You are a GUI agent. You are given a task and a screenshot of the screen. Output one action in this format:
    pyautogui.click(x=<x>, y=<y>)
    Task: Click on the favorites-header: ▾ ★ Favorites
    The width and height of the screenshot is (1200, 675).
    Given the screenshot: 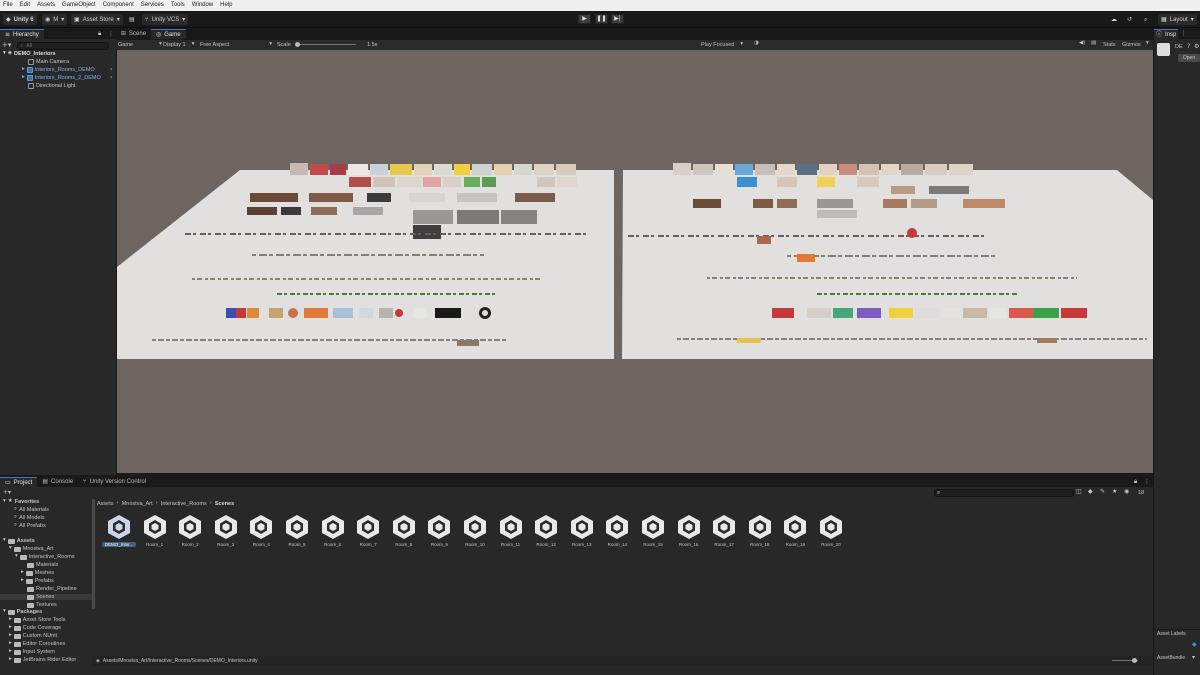 What is the action you would take?
    pyautogui.click(x=21, y=502)
    